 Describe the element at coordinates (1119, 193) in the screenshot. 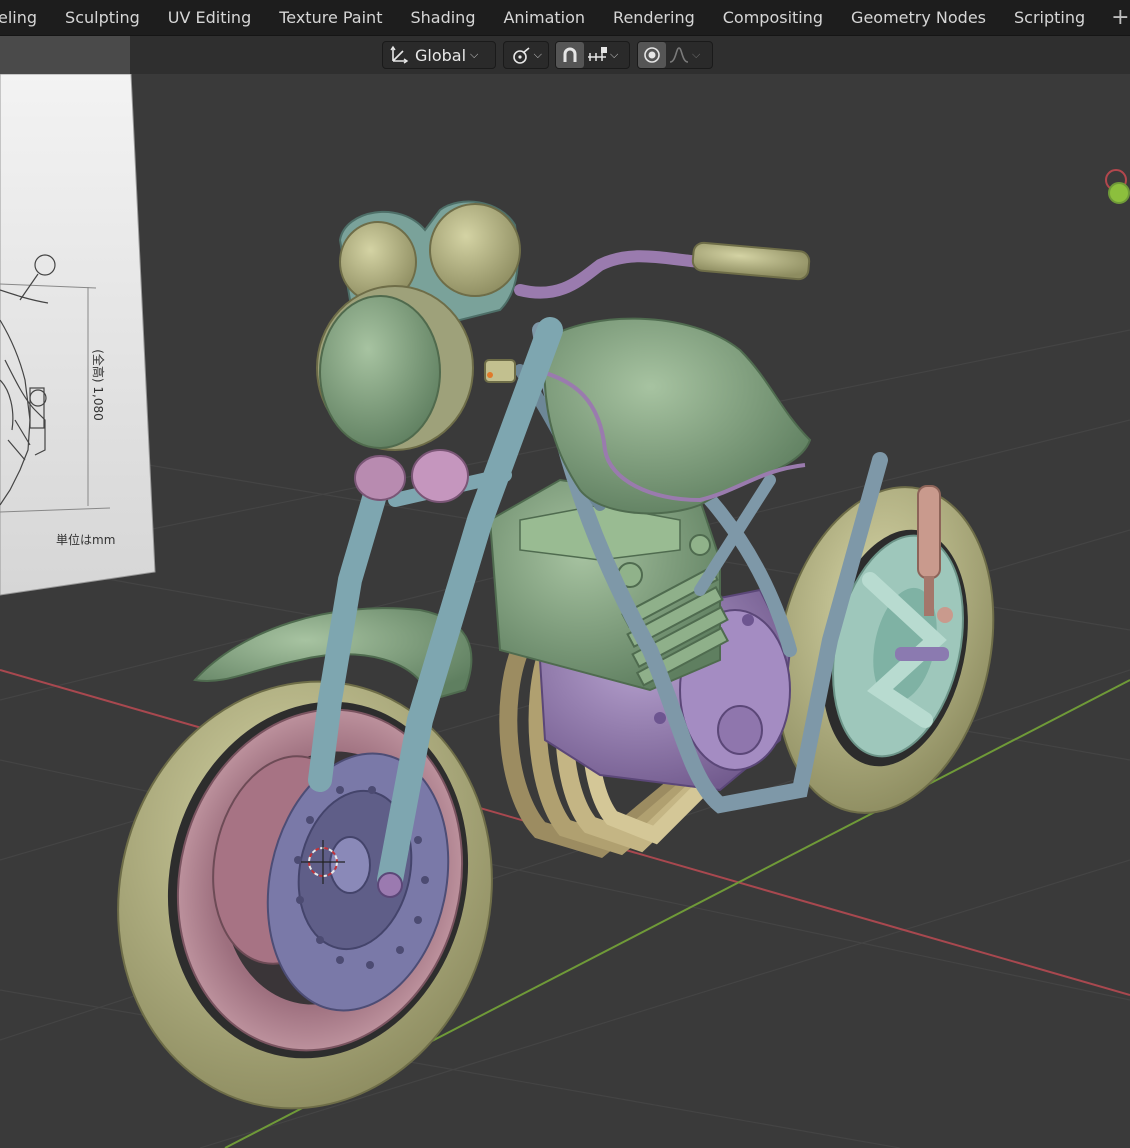

I see `gizmo-y-icon` at that location.